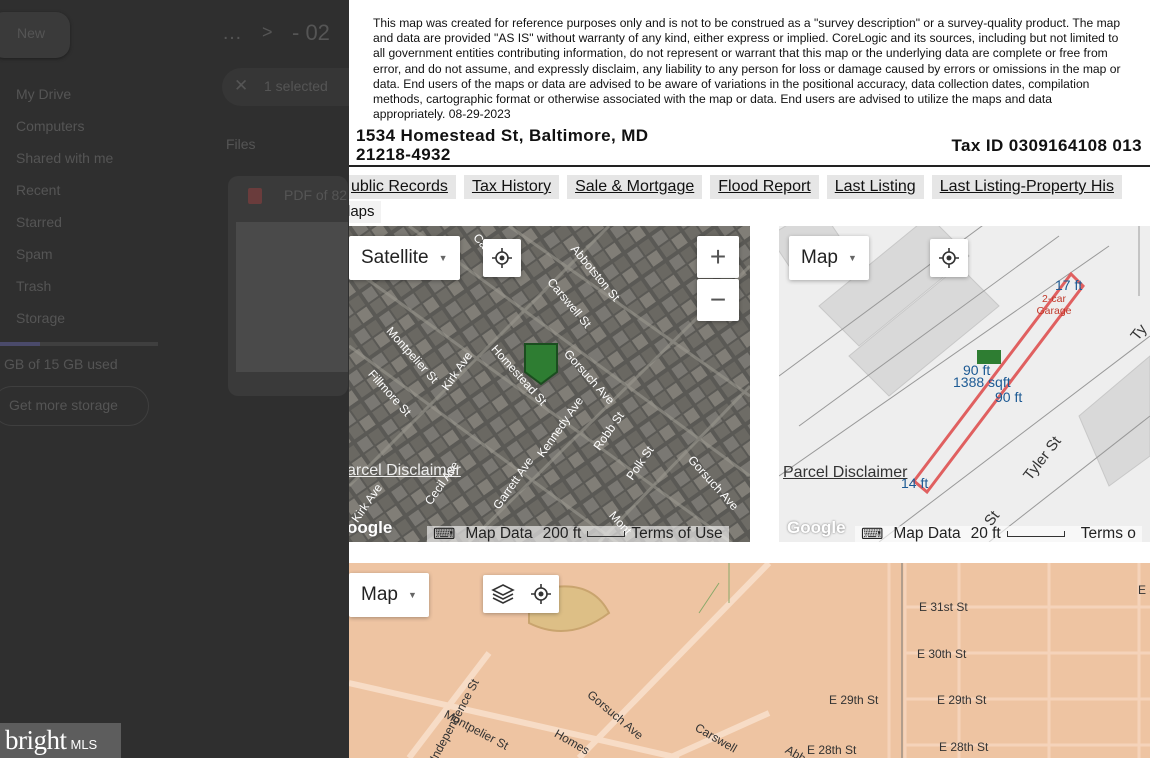 The width and height of the screenshot is (1150, 758). I want to click on nav-shared: Shared with me, so click(64, 158).